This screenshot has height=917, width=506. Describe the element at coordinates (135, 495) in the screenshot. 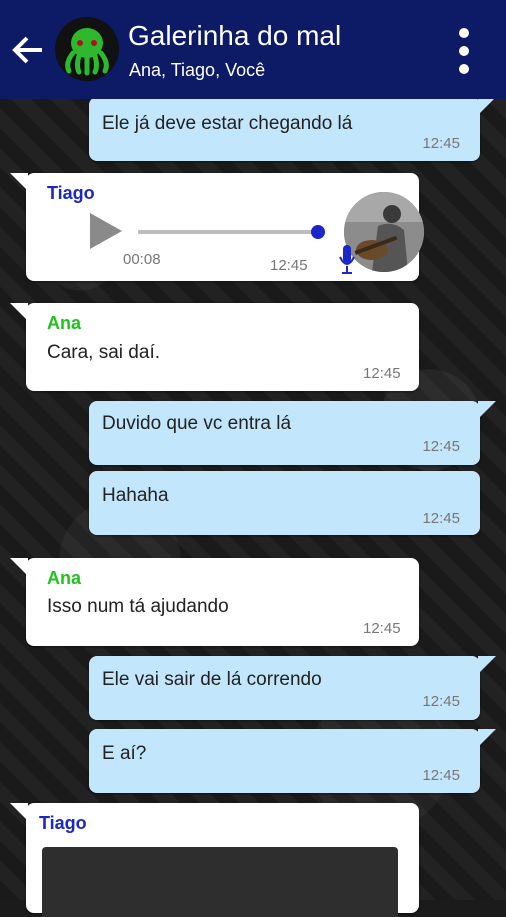

I see `message-text: Hahaha` at that location.